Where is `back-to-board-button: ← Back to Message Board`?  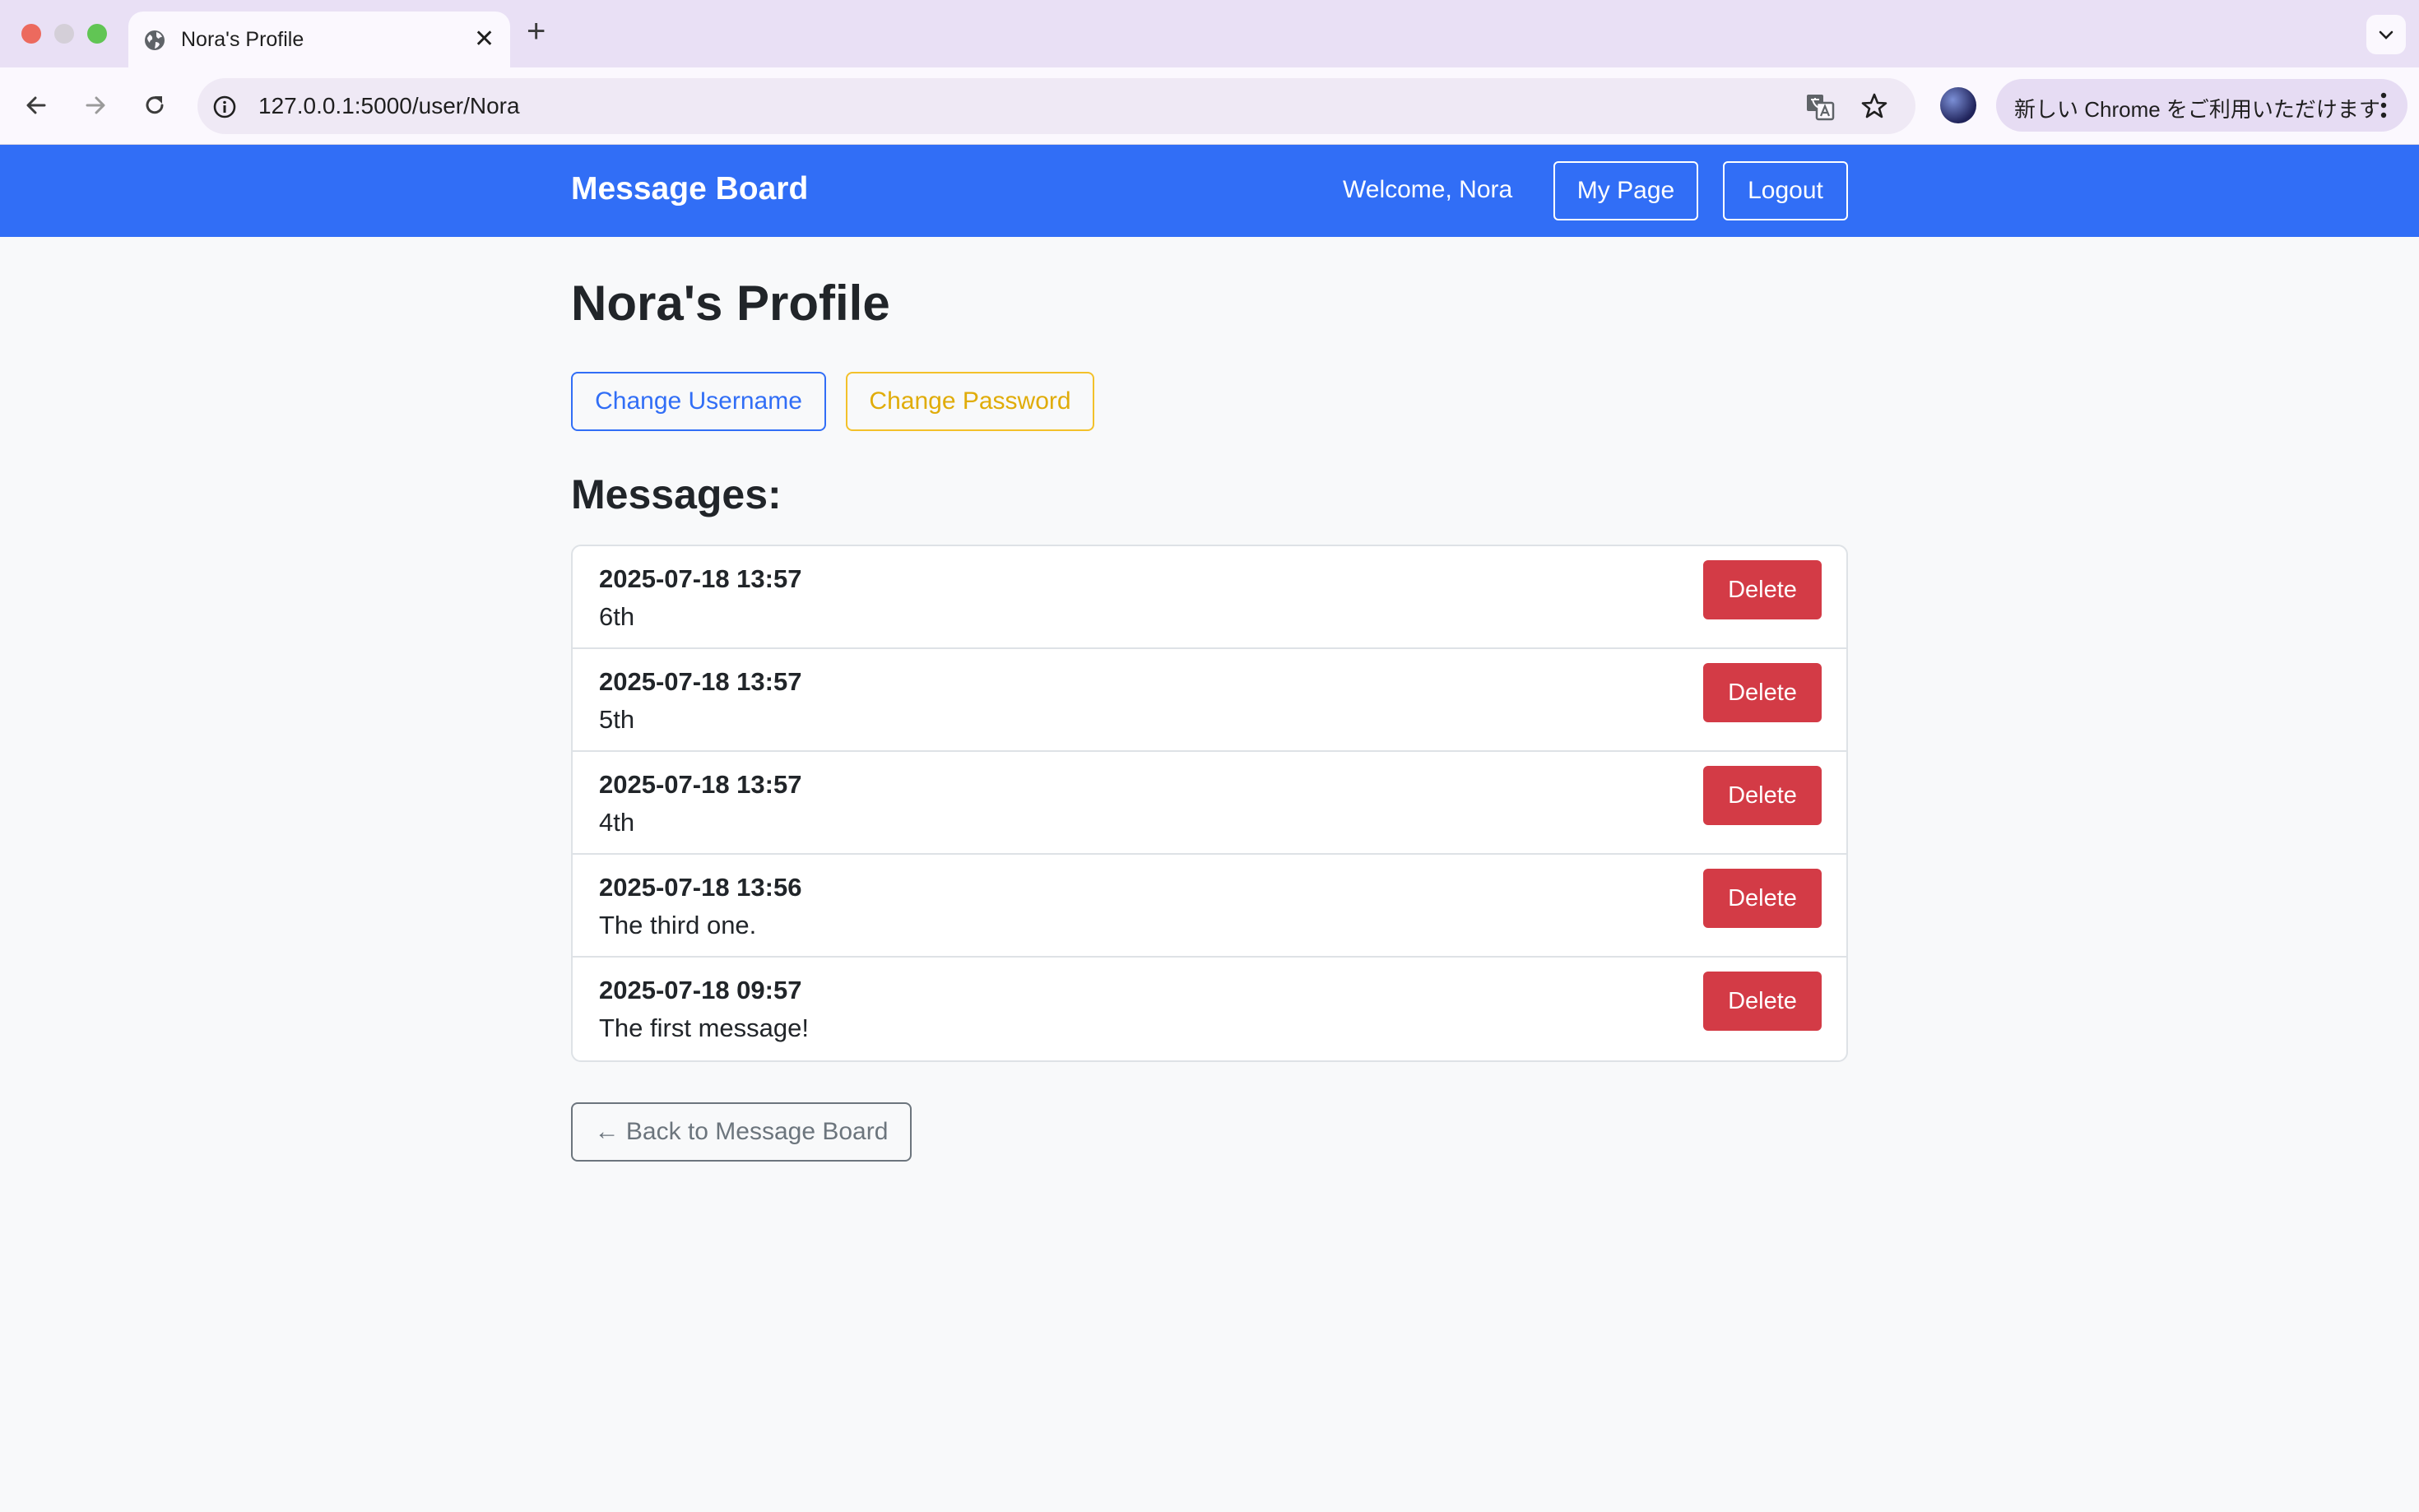 back-to-board-button: ← Back to Message Board is located at coordinates (741, 1132).